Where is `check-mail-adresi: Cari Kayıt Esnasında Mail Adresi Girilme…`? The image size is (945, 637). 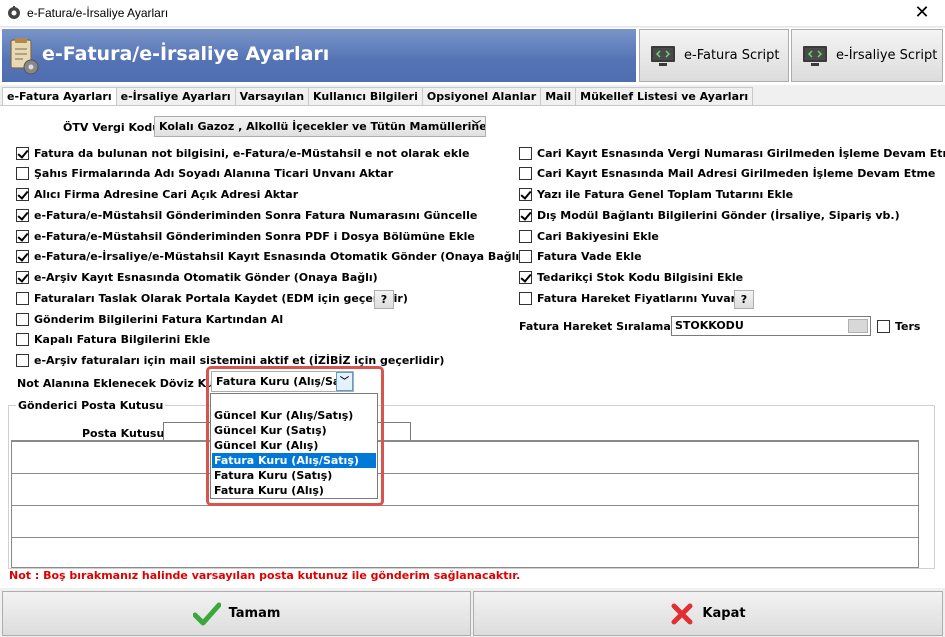 check-mail-adresi: Cari Kayıt Esnasında Mail Adresi Girilme… is located at coordinates (727, 173).